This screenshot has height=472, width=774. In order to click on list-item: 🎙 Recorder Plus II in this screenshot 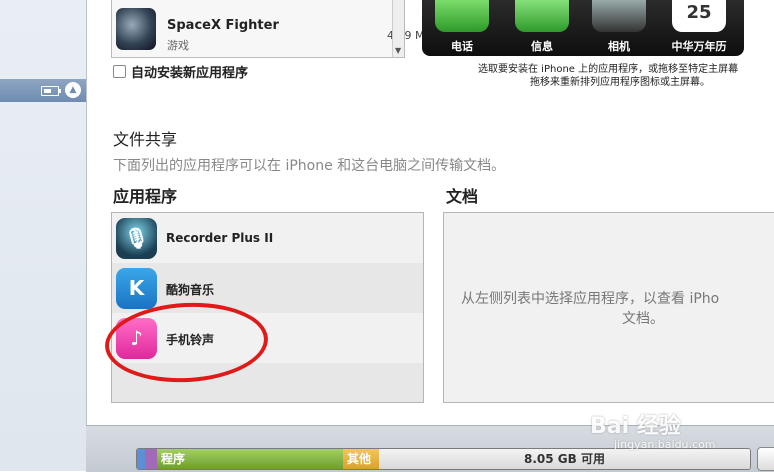, I will do `click(267, 238)`.